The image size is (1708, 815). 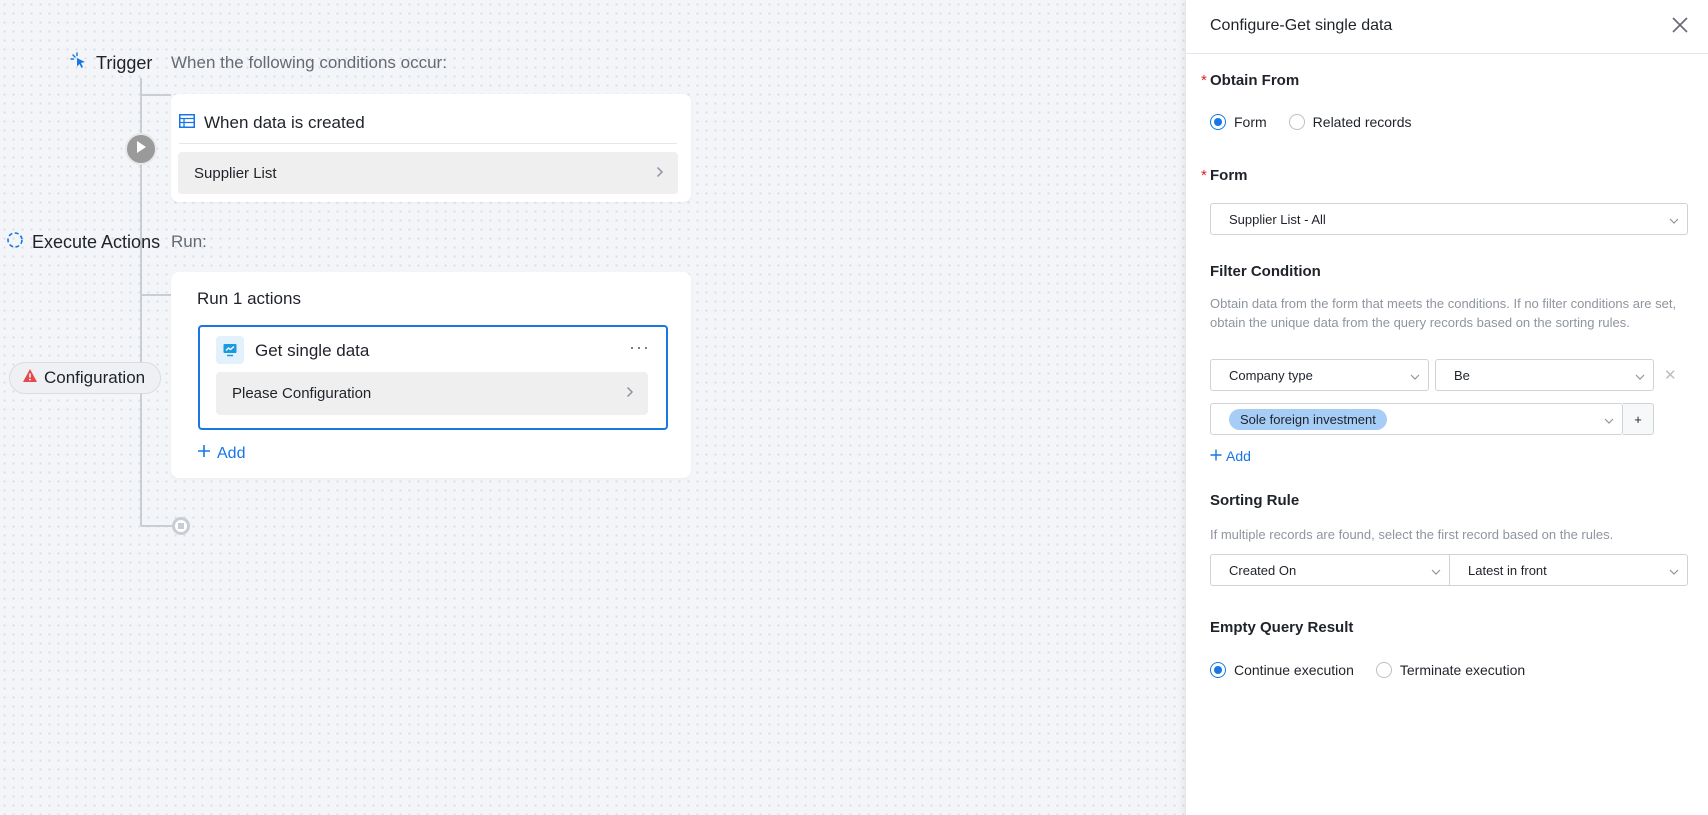 I want to click on trigger-subtitle: When the following conditions occur:, so click(x=309, y=62).